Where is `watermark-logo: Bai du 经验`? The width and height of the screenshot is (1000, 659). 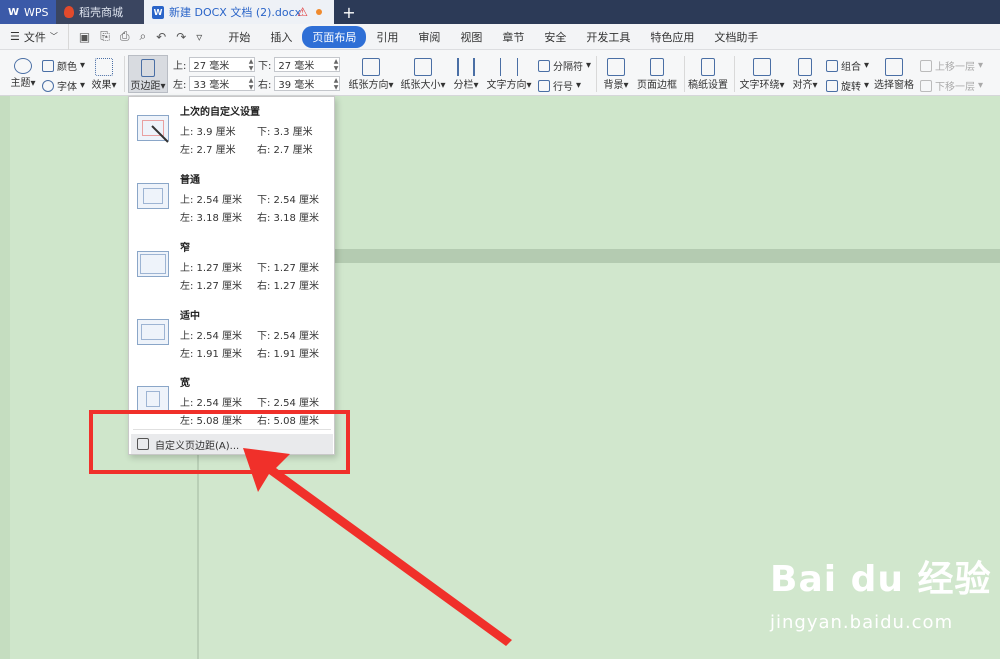 watermark-logo: Bai du 经验 is located at coordinates (881, 579).